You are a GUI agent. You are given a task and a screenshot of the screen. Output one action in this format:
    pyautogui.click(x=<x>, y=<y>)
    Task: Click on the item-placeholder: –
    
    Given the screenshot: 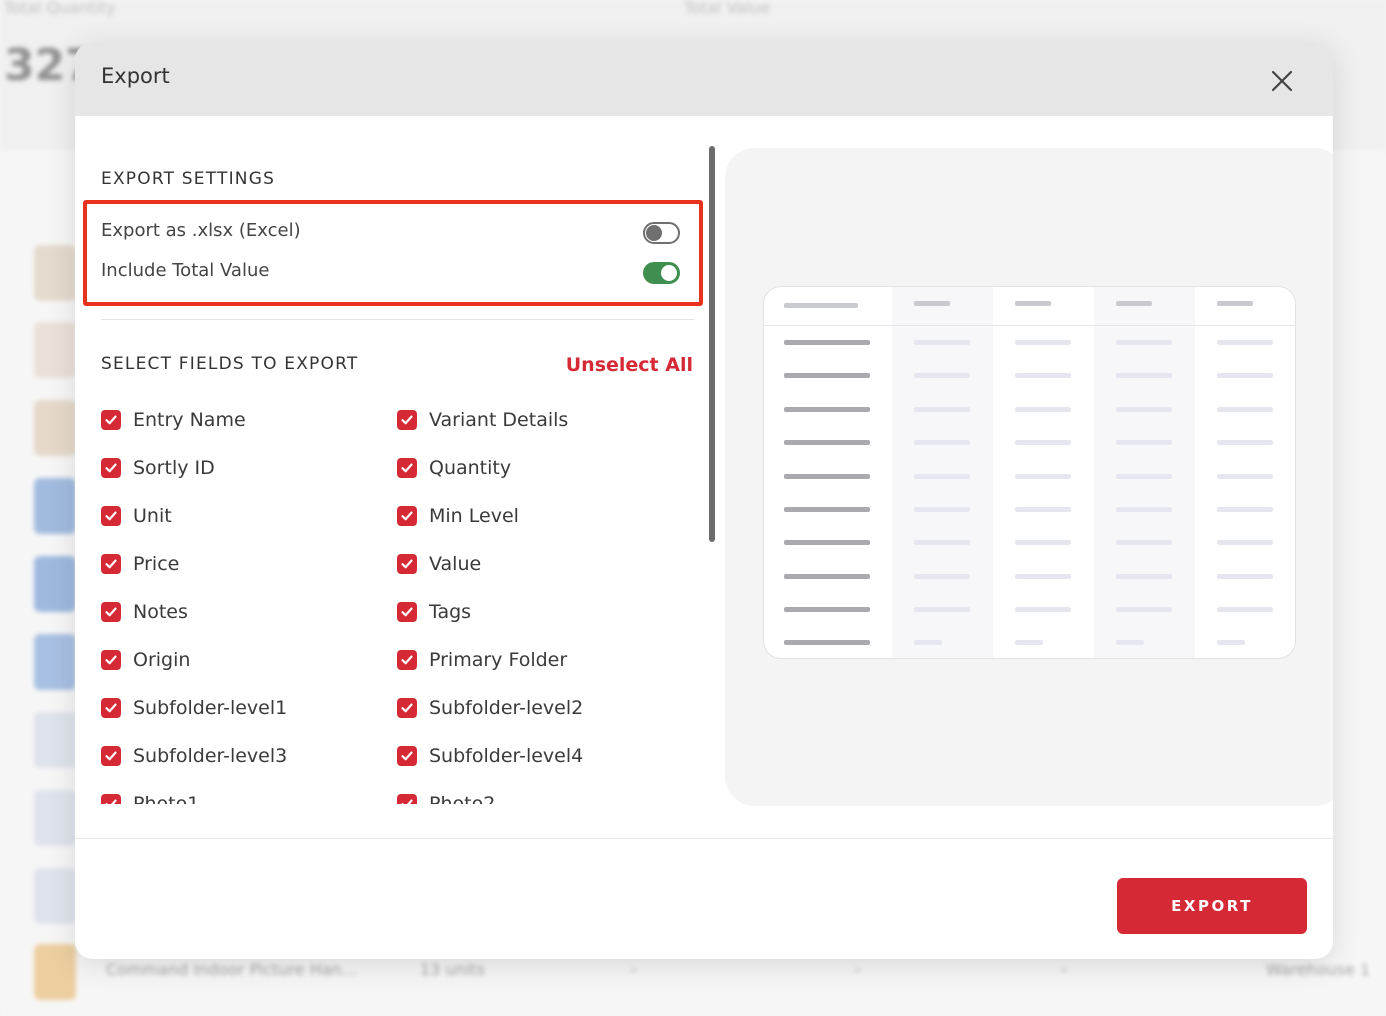 What is the action you would take?
    pyautogui.click(x=858, y=969)
    